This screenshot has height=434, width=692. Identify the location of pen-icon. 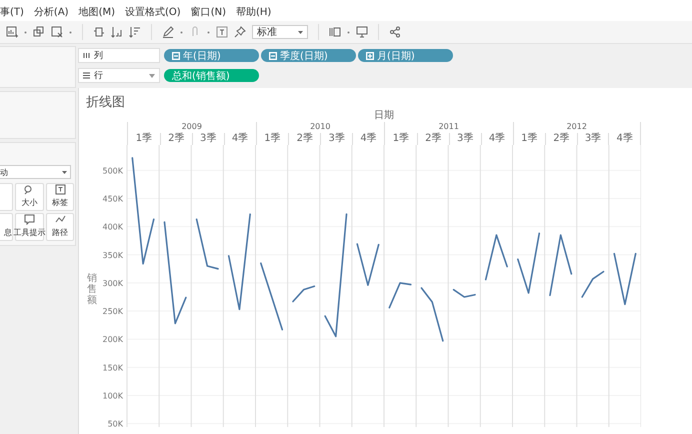
(168, 32).